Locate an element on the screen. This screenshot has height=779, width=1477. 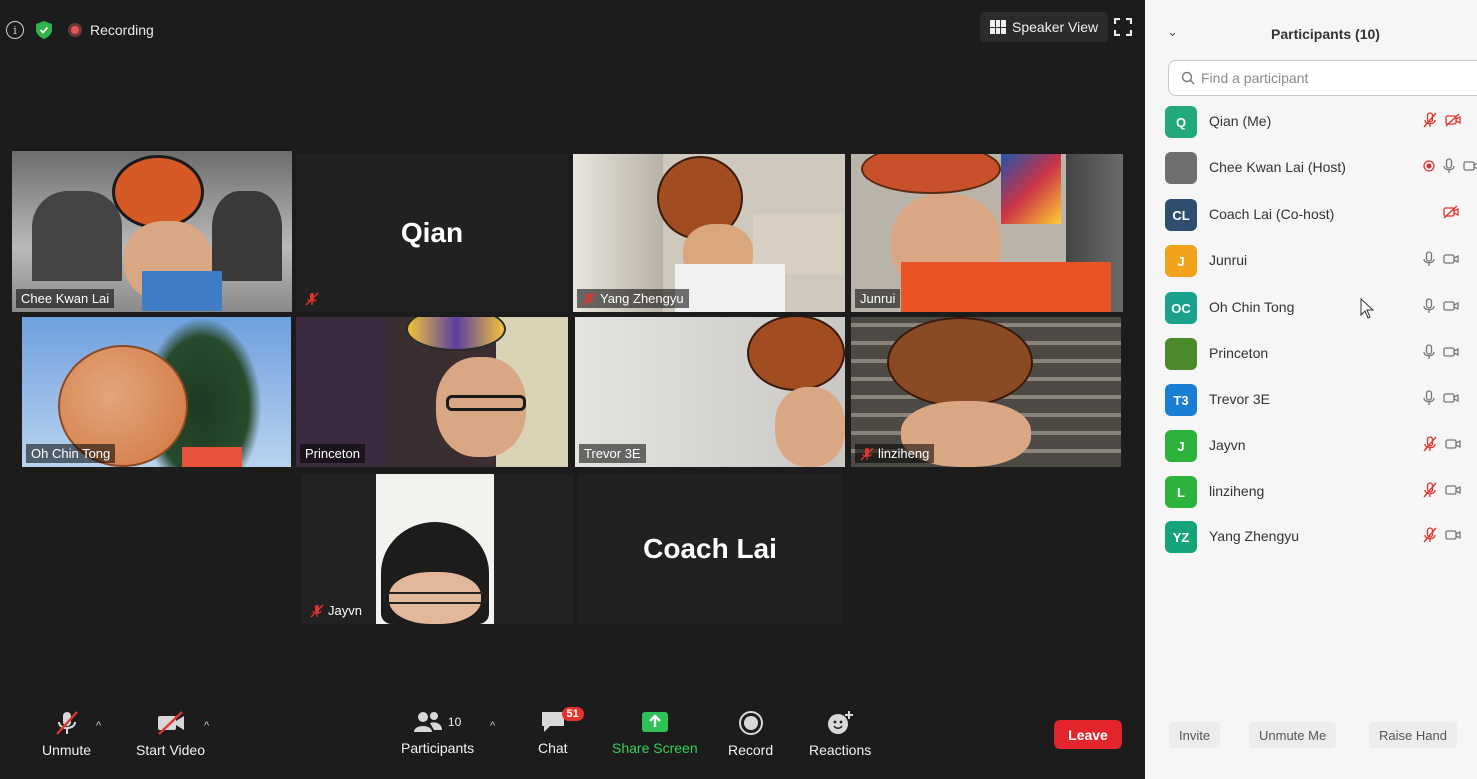
participant-row: Princeton is located at coordinates (1311, 354).